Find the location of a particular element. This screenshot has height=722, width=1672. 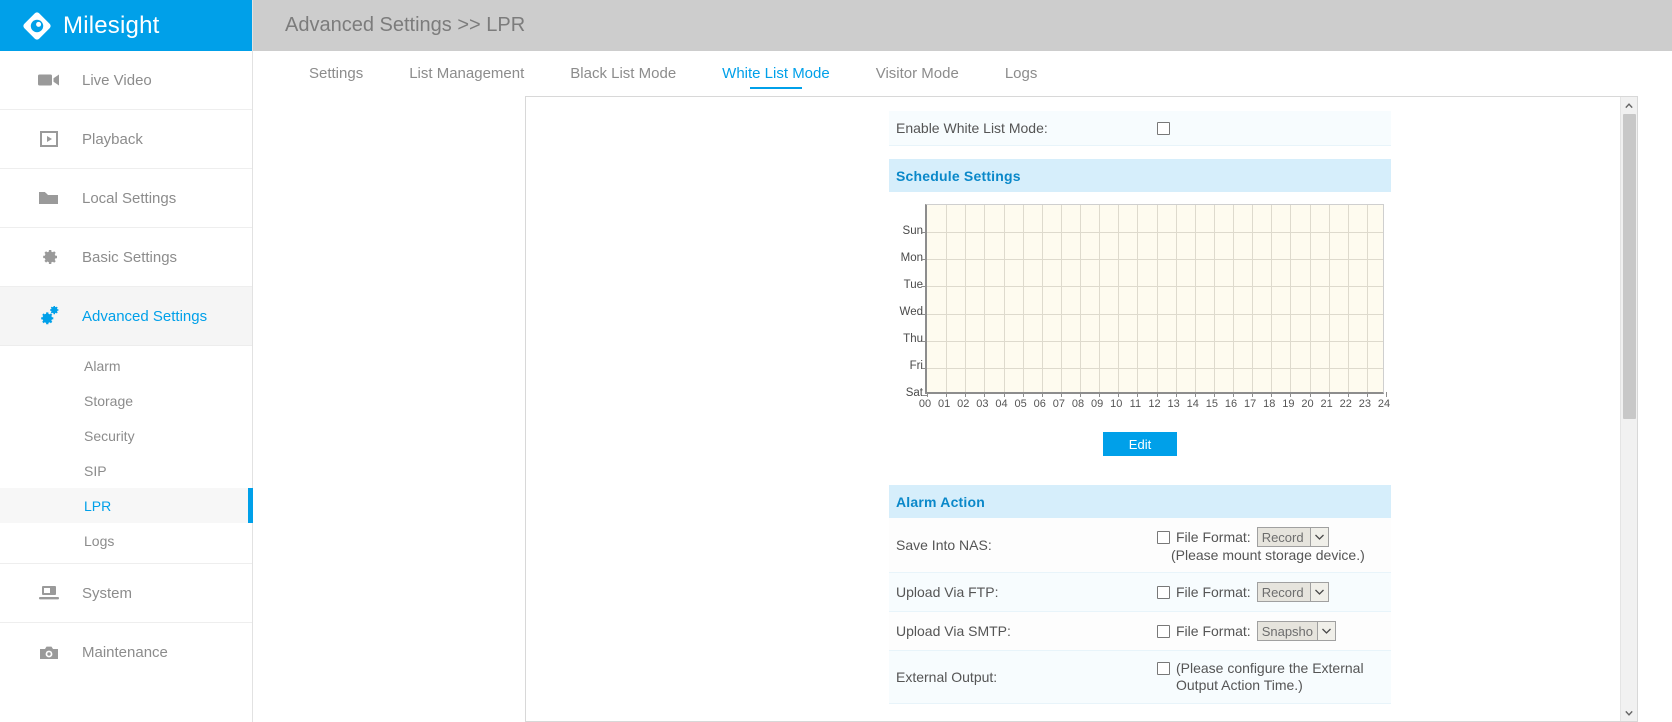

file-format-line: File Format: Snapsho is located at coordinates (1247, 631).